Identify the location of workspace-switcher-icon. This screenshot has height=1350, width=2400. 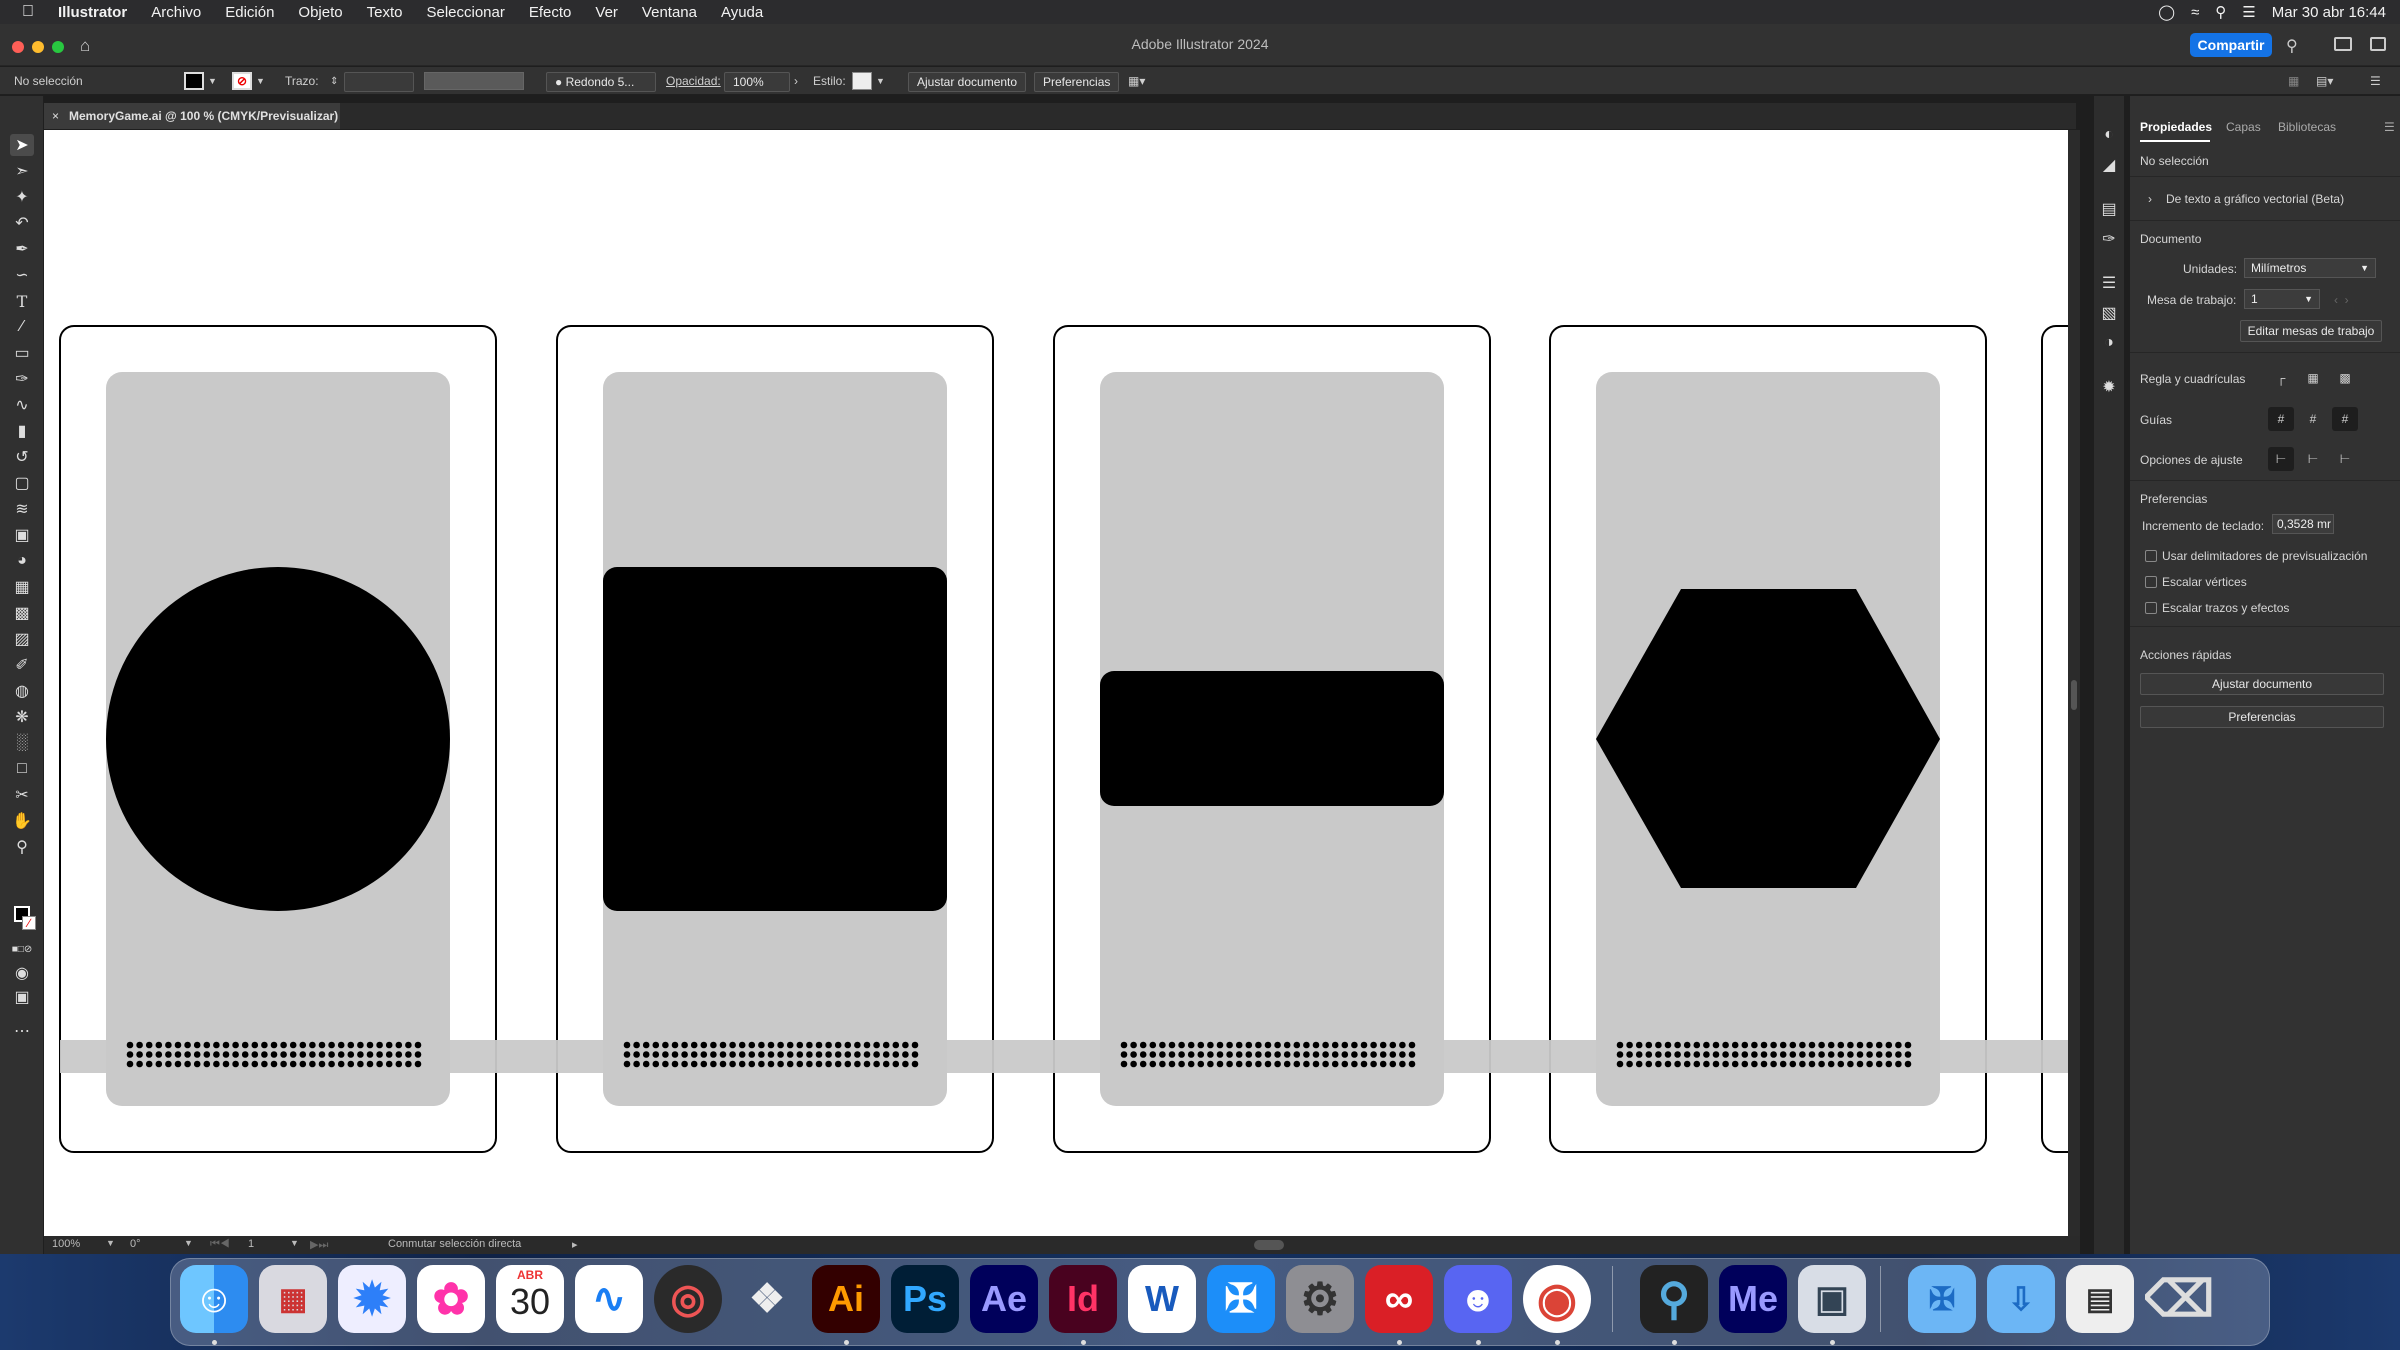
(2343, 44).